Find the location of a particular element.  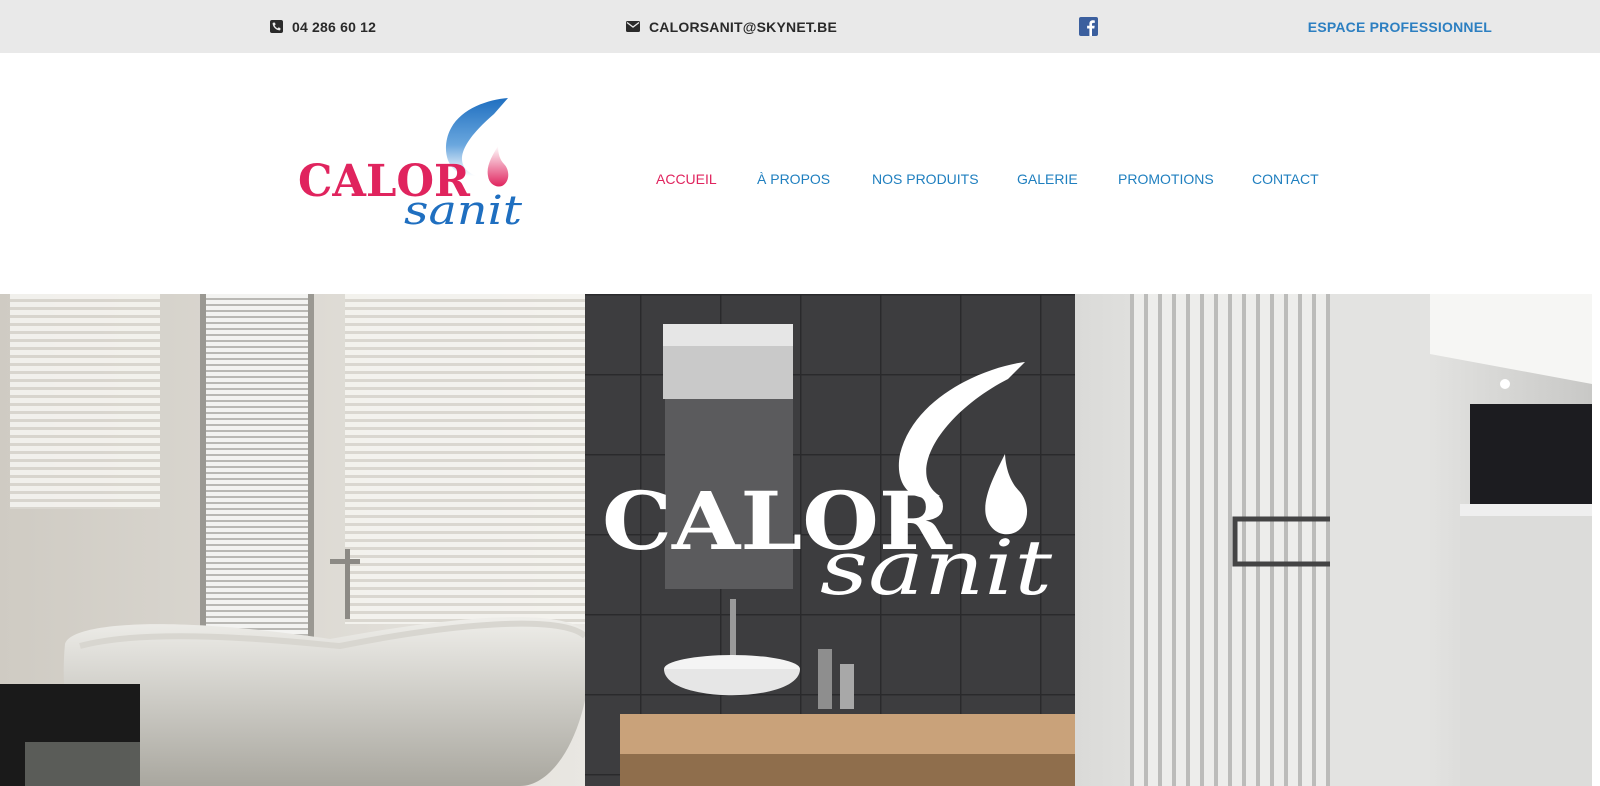

phone-number: 04 286 60 12 is located at coordinates (334, 26).